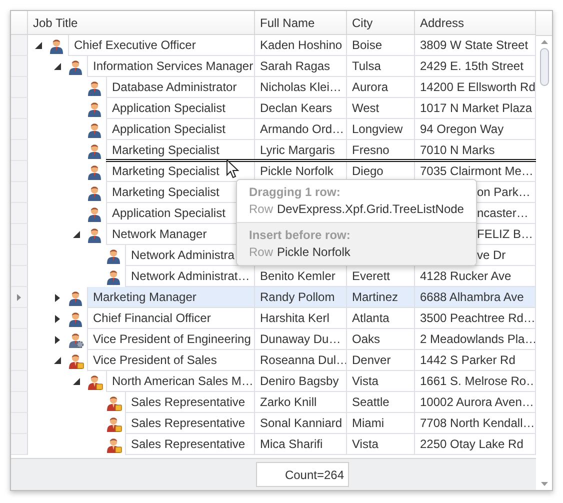  I want to click on city-cell: Tulsa, so click(381, 66).